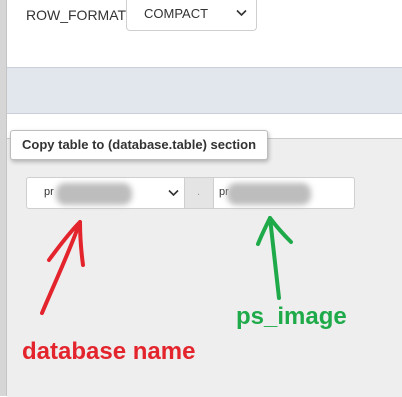 This screenshot has width=402, height=397. What do you see at coordinates (62, 267) in the screenshot?
I see `red-arrow` at bounding box center [62, 267].